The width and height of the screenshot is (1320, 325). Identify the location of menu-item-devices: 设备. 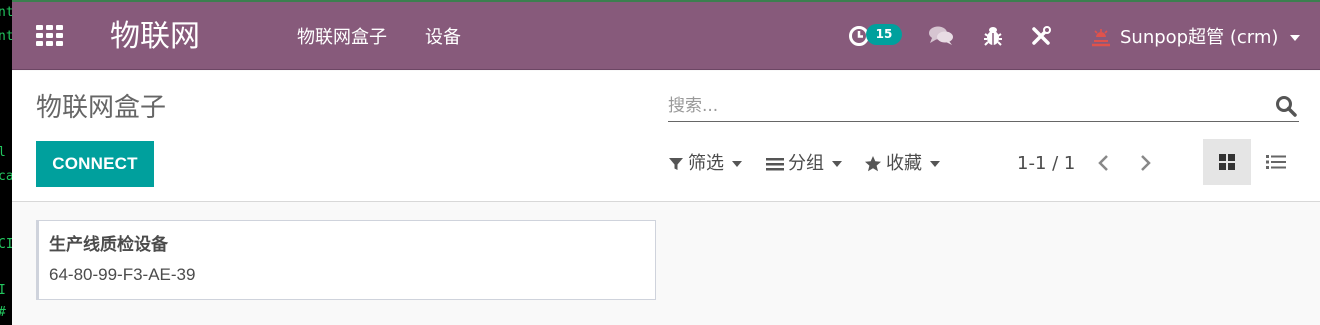
(443, 38).